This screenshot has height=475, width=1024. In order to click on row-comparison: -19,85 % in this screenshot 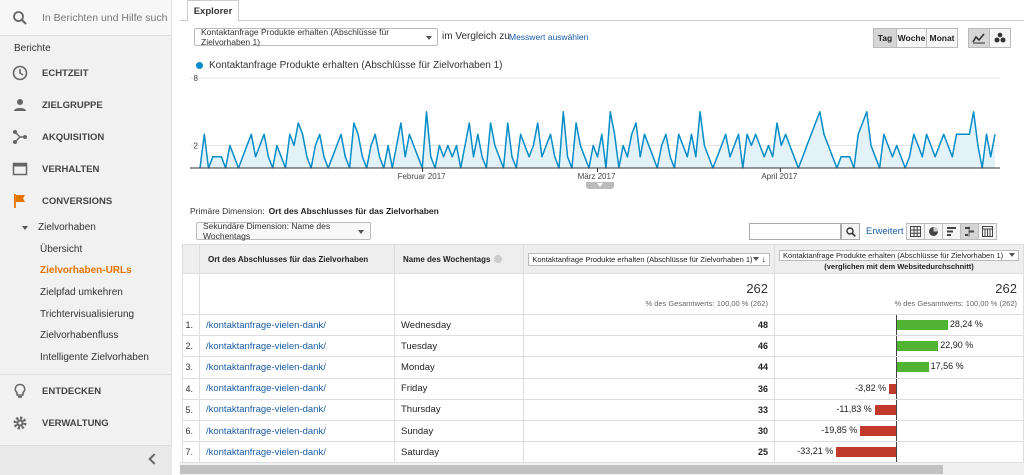, I will do `click(899, 431)`.